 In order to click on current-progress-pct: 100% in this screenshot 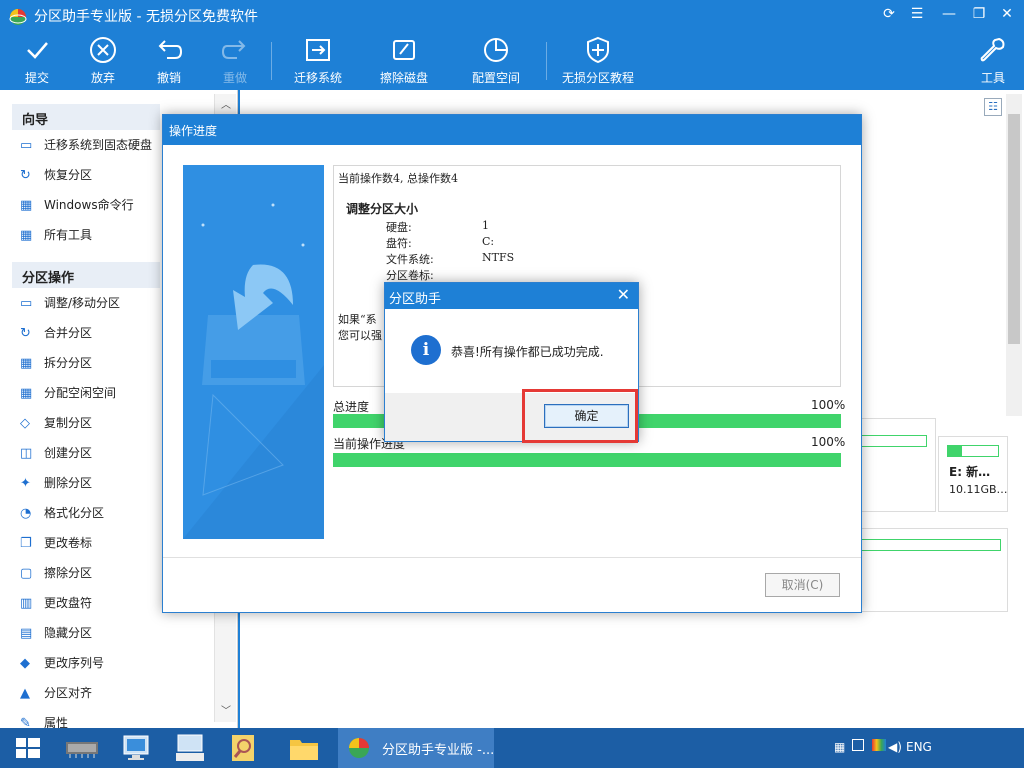, I will do `click(828, 442)`.